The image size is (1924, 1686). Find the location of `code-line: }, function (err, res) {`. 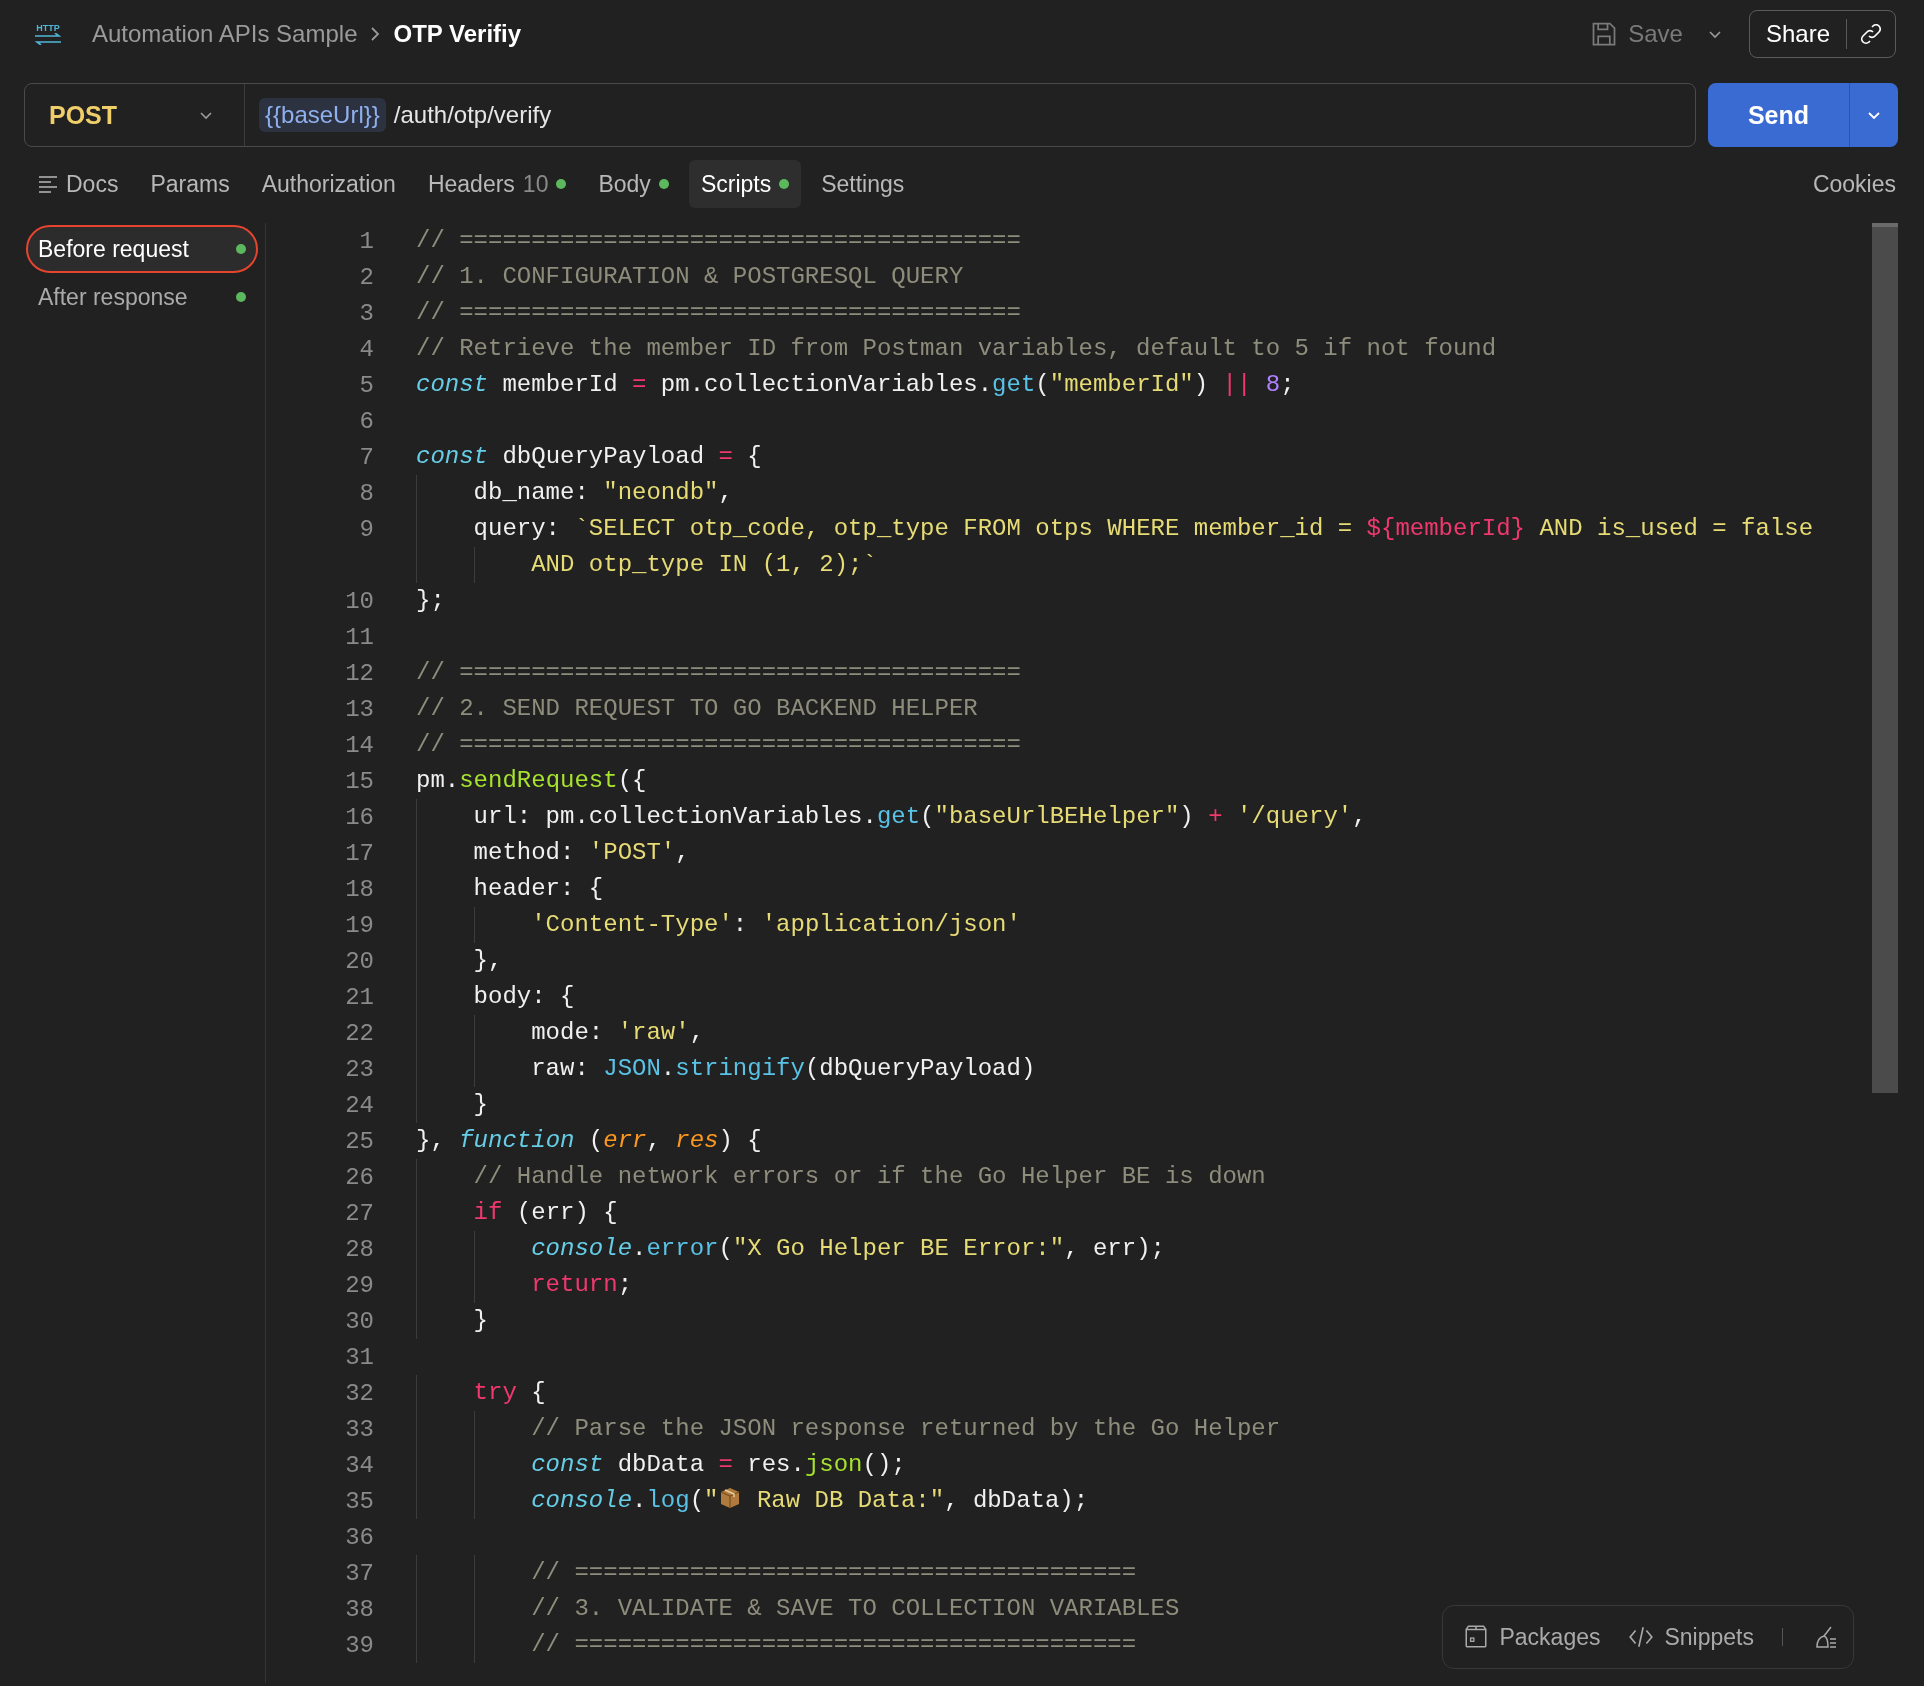

code-line: }, function (err, res) { is located at coordinates (589, 1141).